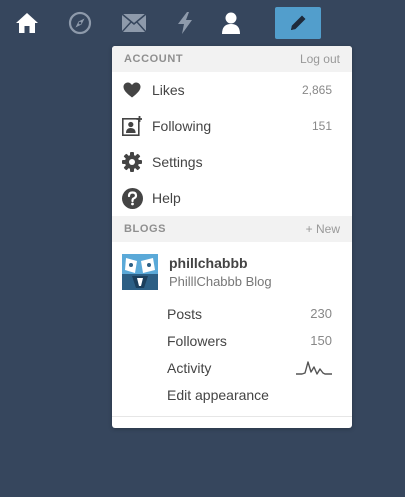 Image resolution: width=405 pixels, height=497 pixels. I want to click on blog-item-posts: Posts 230, so click(232, 313).